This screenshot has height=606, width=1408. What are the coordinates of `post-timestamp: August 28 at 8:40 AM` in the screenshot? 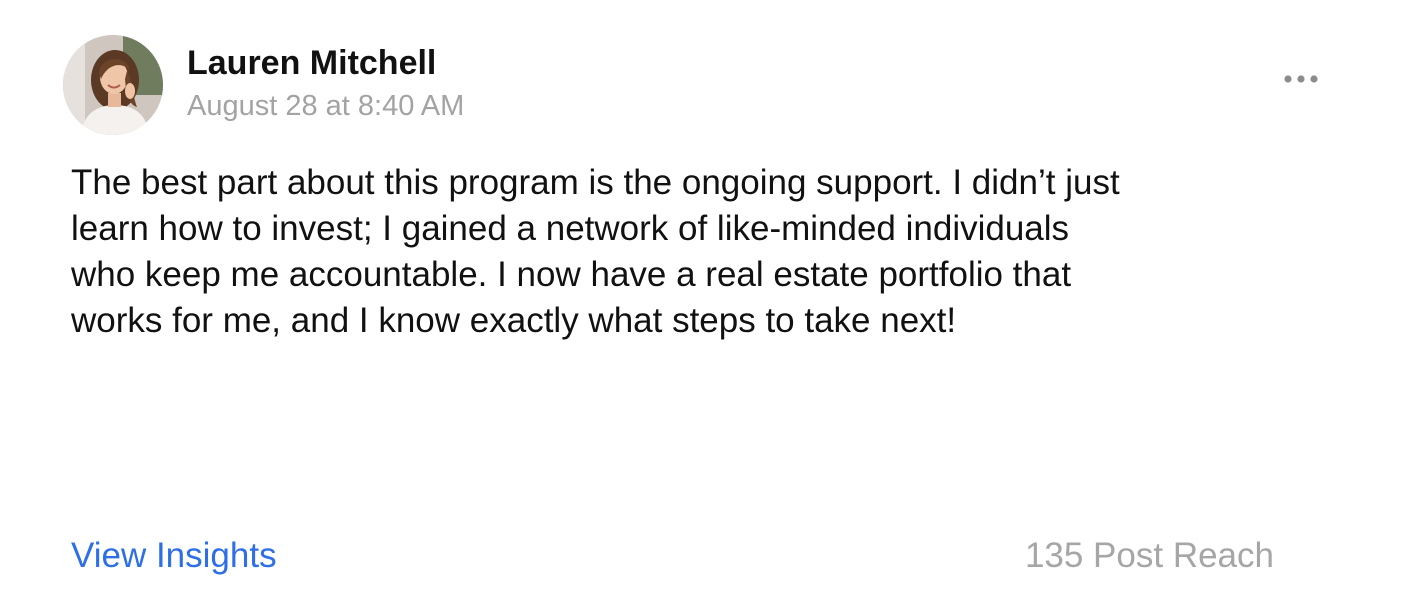 It's located at (325, 106).